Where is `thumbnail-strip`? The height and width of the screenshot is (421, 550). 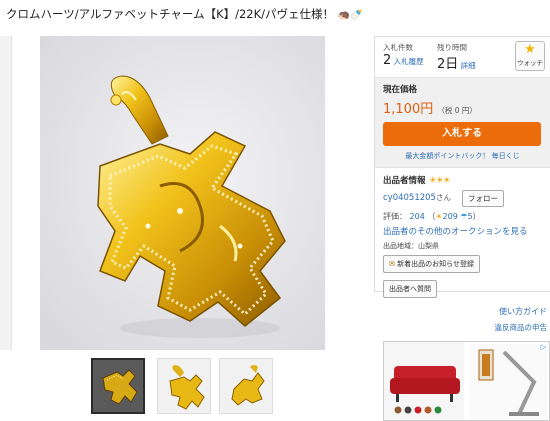
thumbnail-strip is located at coordinates (185, 388).